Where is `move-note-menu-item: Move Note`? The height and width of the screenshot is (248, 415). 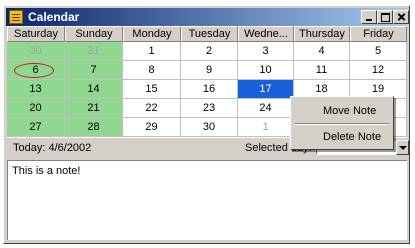 move-note-menu-item: Move Note is located at coordinates (349, 111).